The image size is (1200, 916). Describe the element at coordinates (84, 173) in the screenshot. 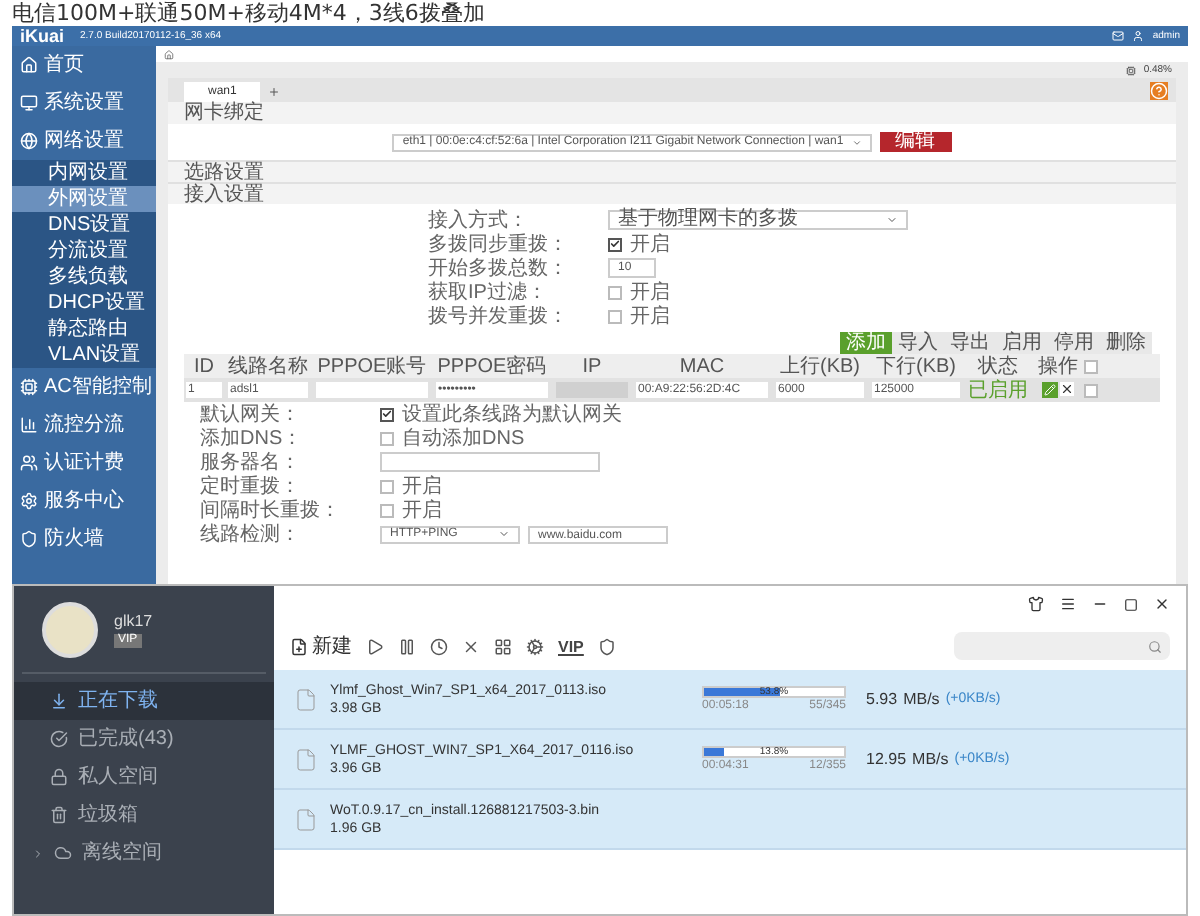

I see `sidebar-subitem: 内网设置` at that location.